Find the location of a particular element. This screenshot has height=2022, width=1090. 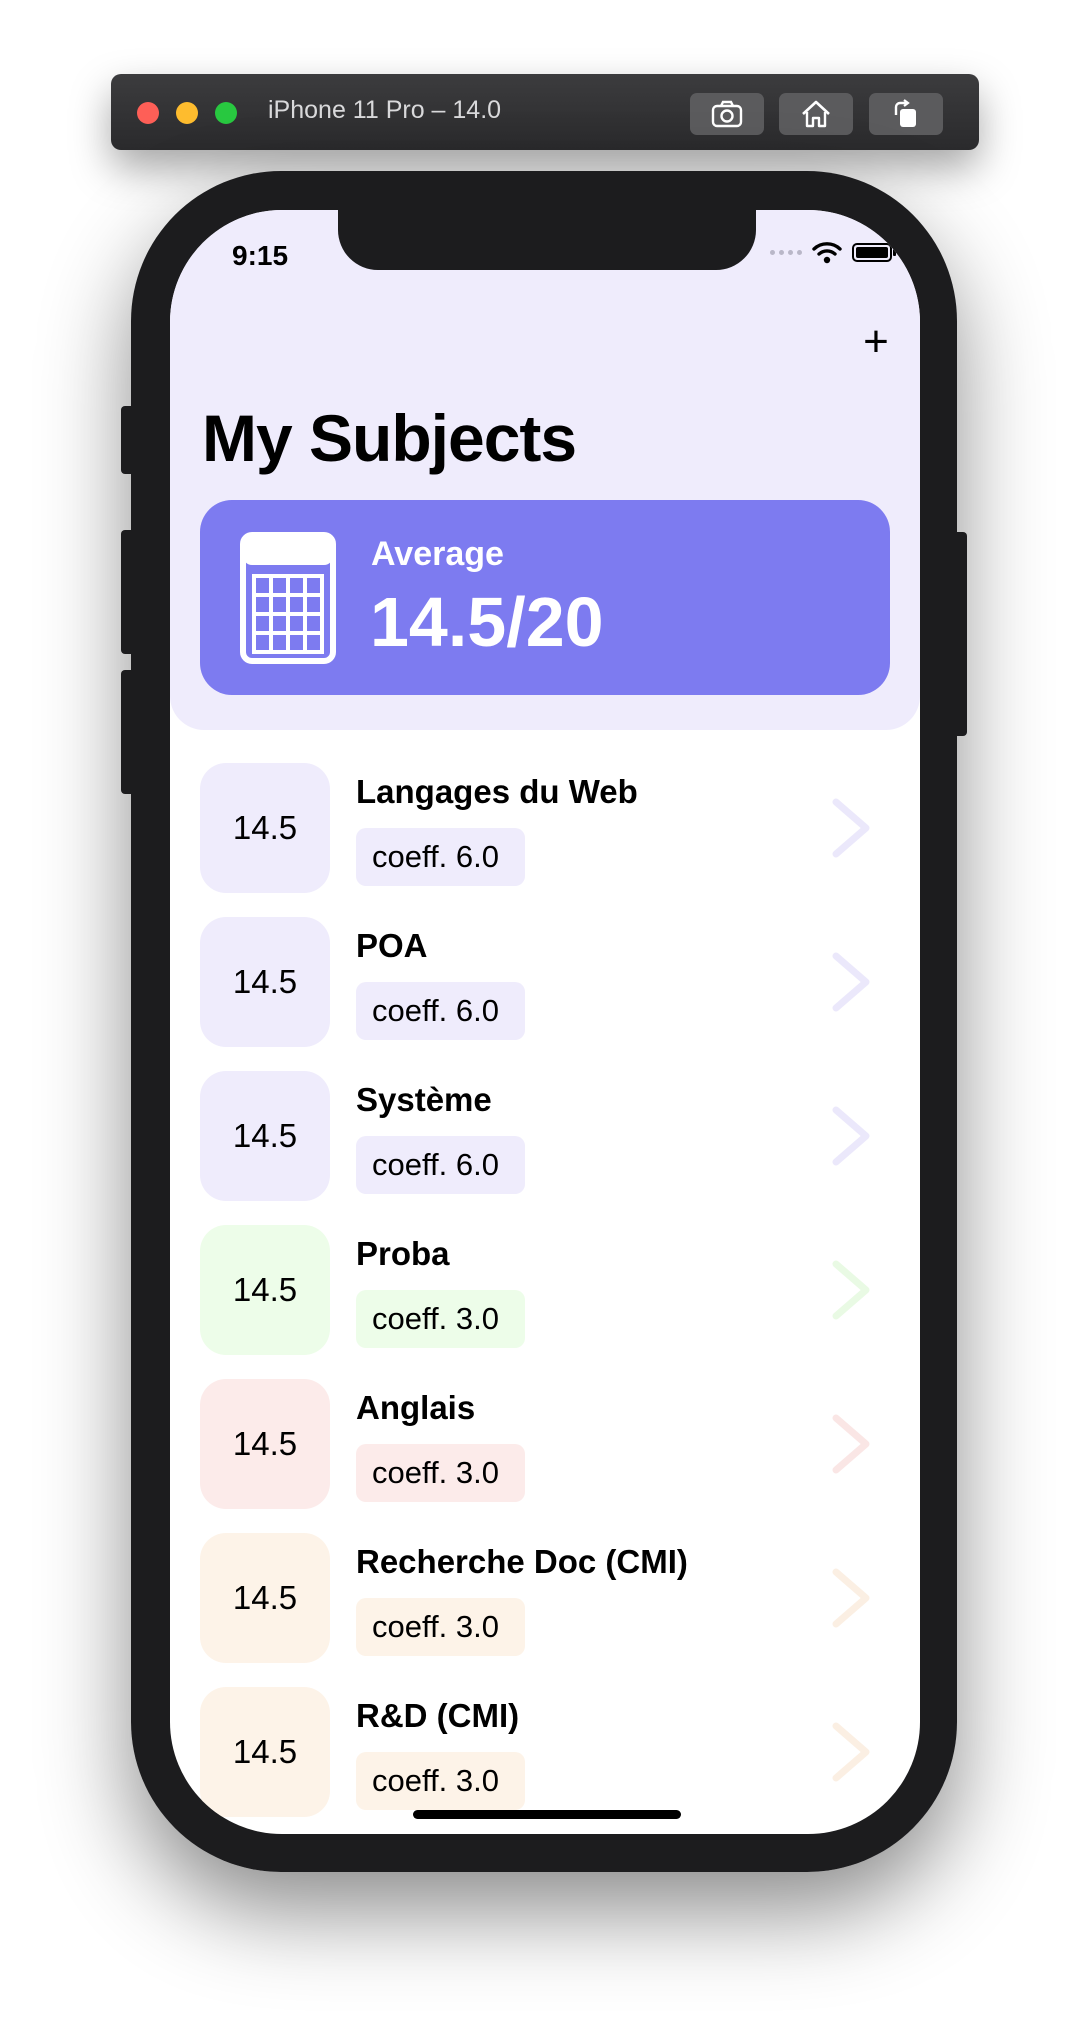

rotate-icon is located at coordinates (905, 113).